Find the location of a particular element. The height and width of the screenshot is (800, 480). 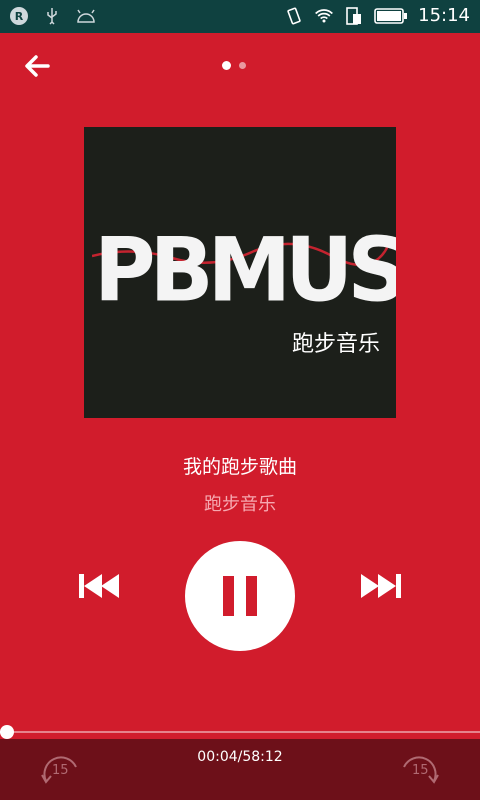

wifi-icon is located at coordinates (324, 16).